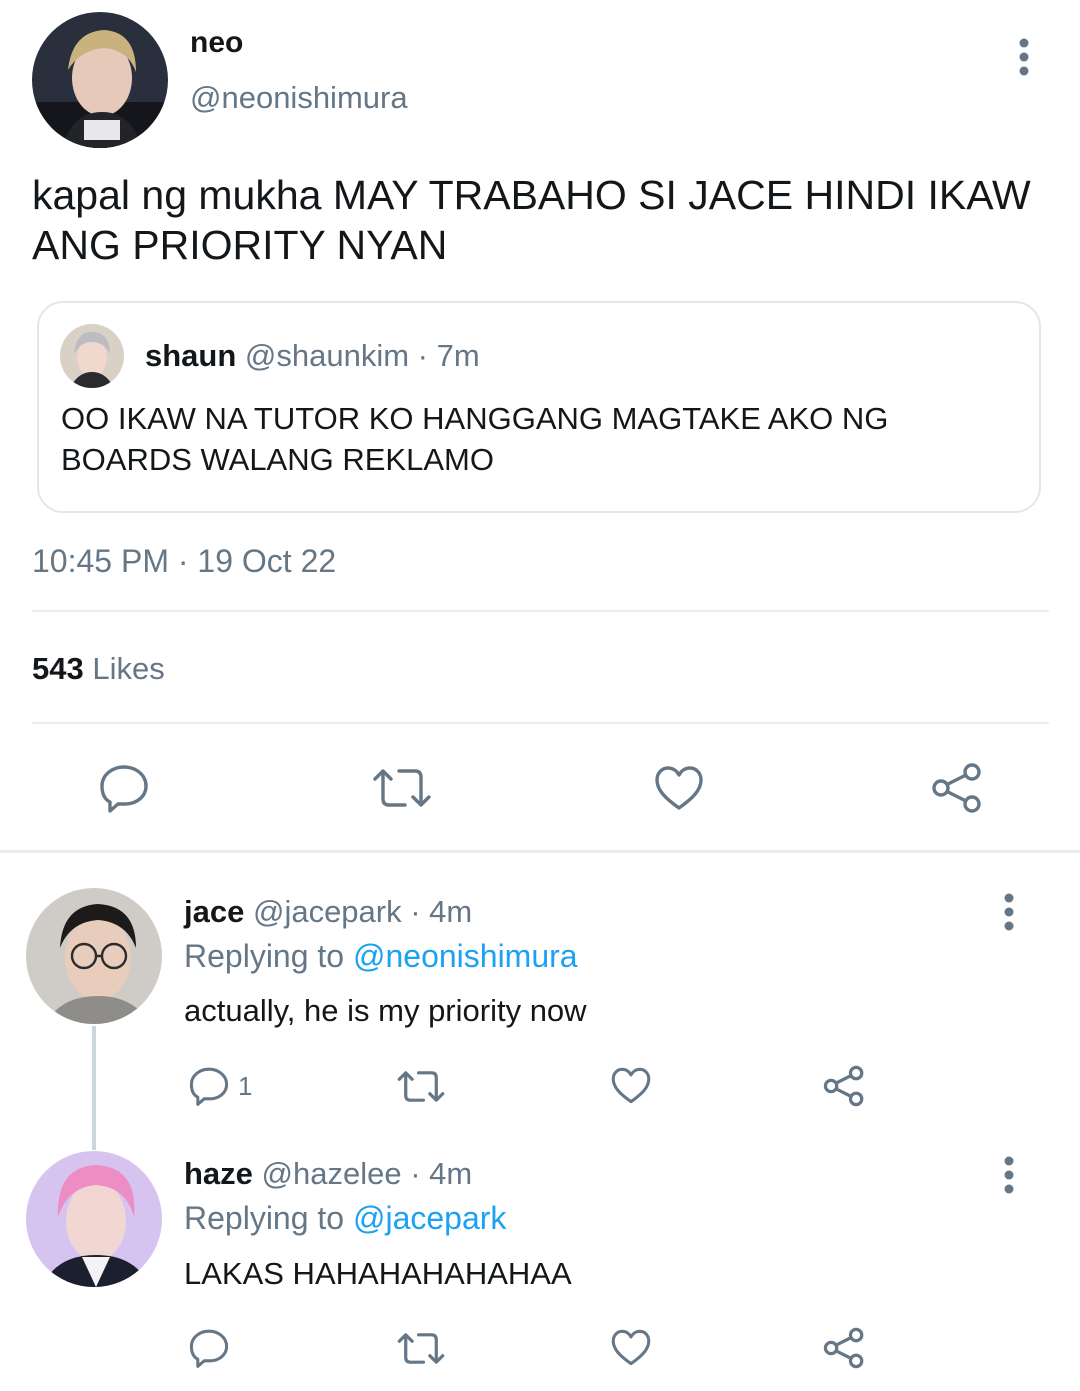 This screenshot has height=1391, width=1080. Describe the element at coordinates (362, 911) in the screenshot. I see `reply-handle-time: @jacepark · 4m` at that location.